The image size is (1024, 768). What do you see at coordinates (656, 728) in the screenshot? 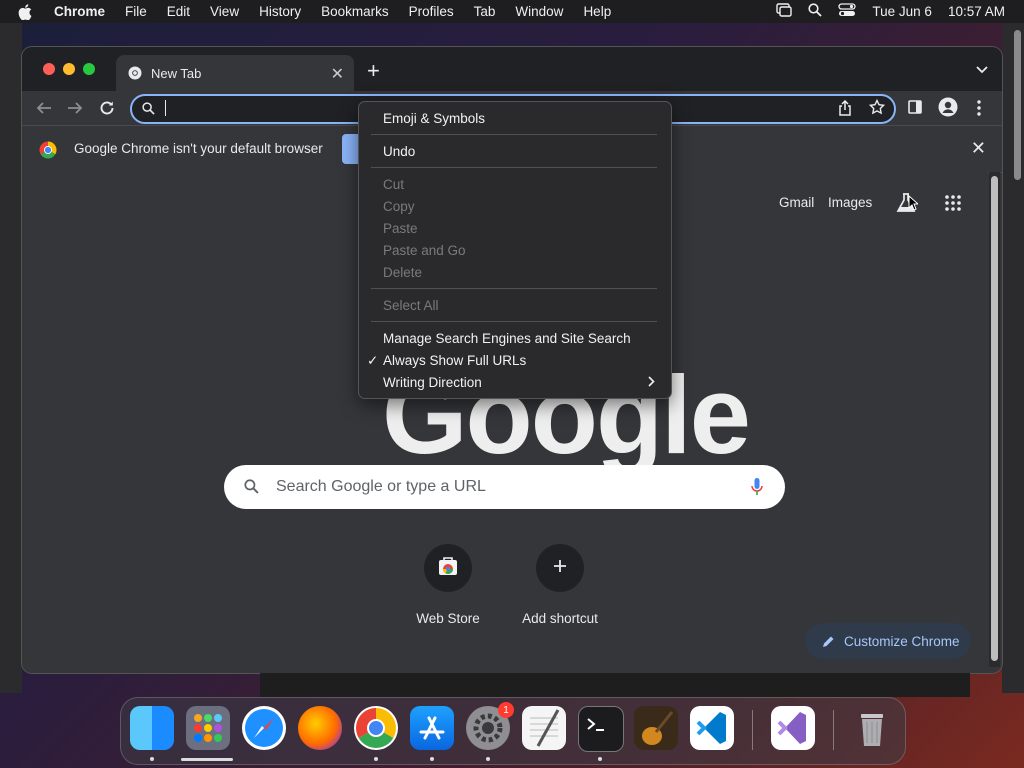
I see `garageband-icon` at bounding box center [656, 728].